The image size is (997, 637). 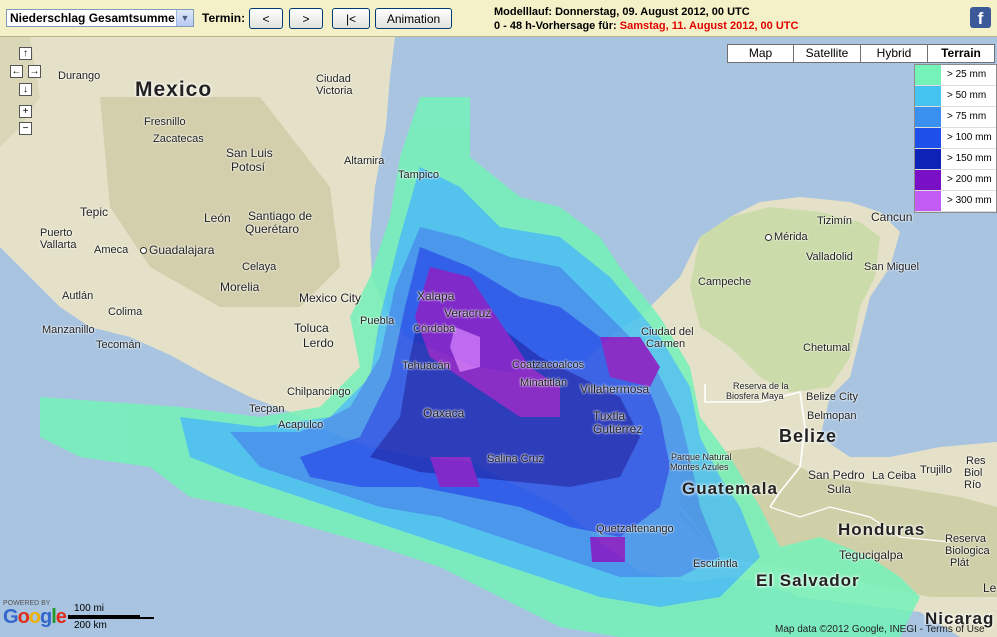 I want to click on city-label: Coatzacoalcos, so click(x=548, y=365).